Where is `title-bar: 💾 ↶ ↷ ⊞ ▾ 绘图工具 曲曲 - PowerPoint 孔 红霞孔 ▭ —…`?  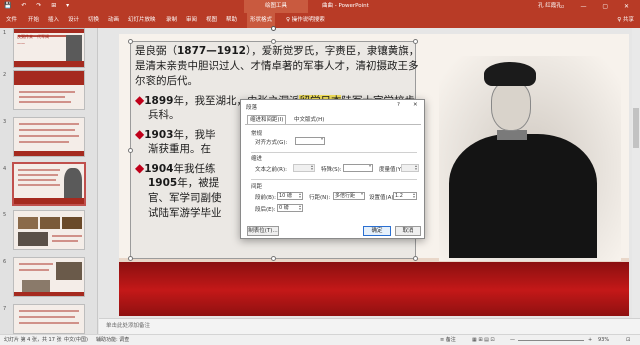
title-bar: 💾 ↶ ↷ ⊞ ▾ 绘图工具 曲曲 - PowerPoint 孔 红霞孔 ▭ —… is located at coordinates (320, 6).